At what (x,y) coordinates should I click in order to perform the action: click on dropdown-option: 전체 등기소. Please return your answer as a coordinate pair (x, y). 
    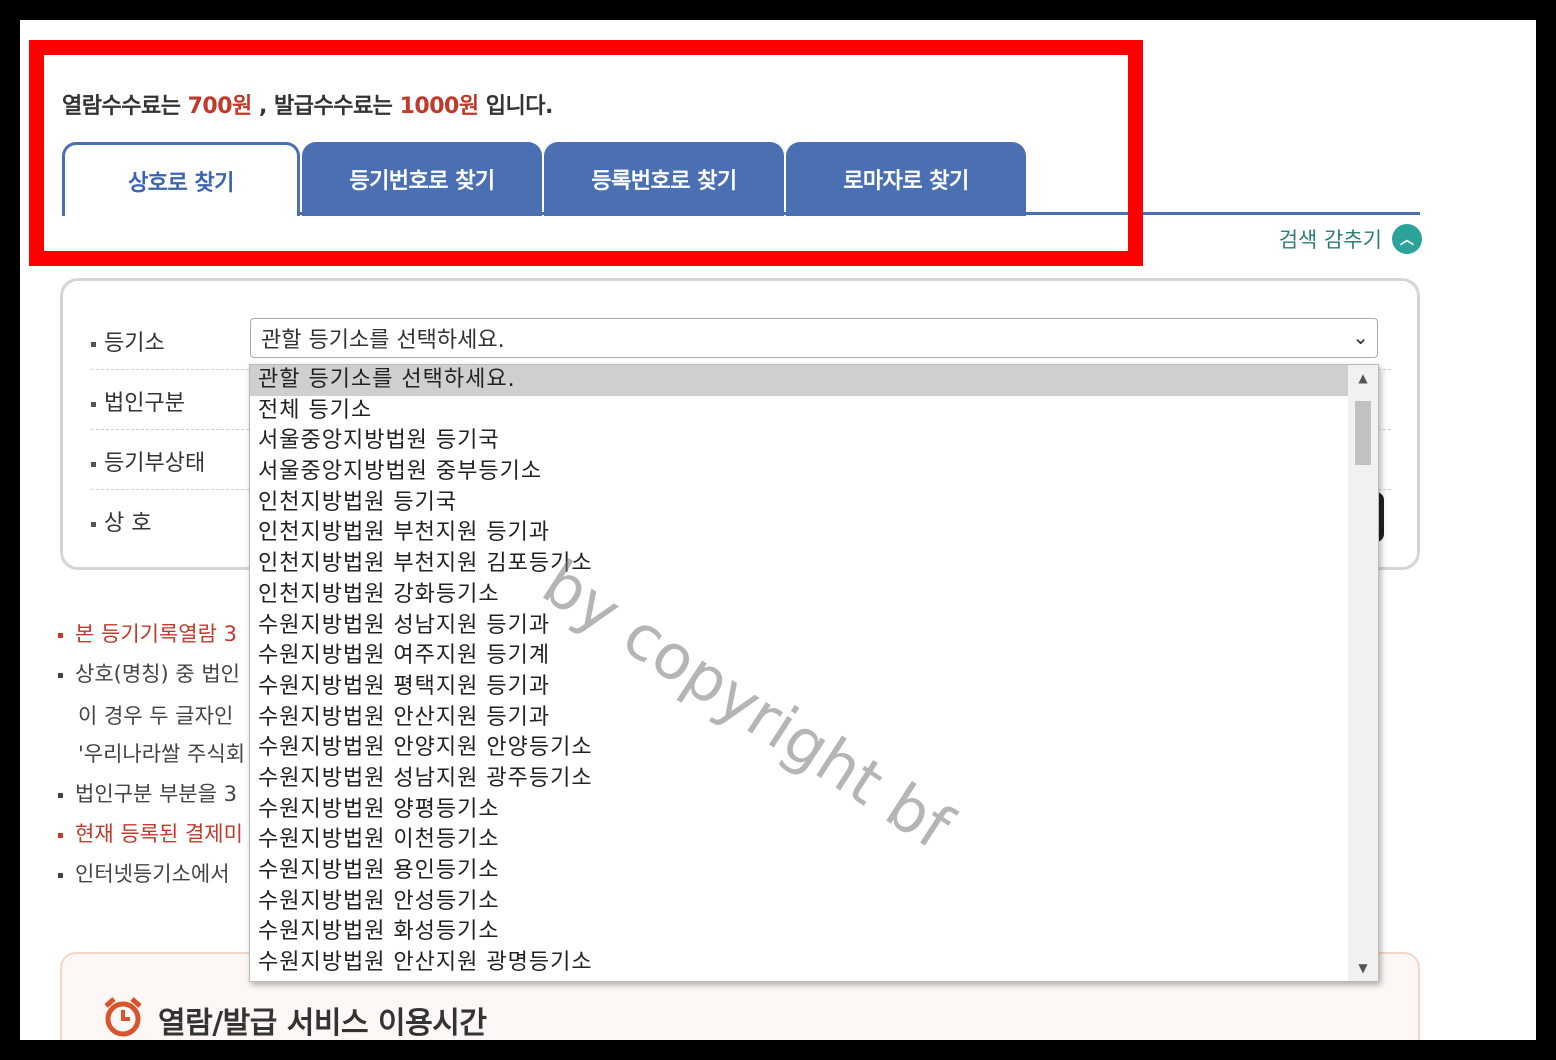
    Looking at the image, I should click on (814, 411).